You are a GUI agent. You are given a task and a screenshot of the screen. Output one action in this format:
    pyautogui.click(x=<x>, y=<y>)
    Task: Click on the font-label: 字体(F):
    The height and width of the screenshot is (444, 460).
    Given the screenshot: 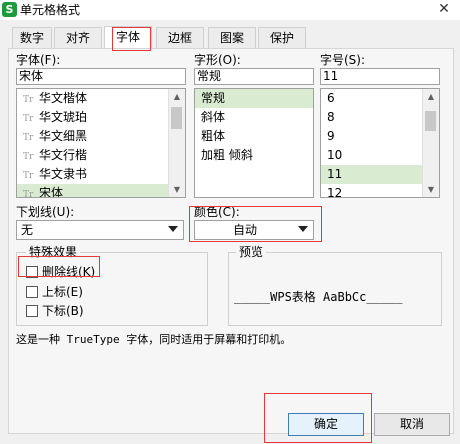 What is the action you would take?
    pyautogui.click(x=38, y=60)
    